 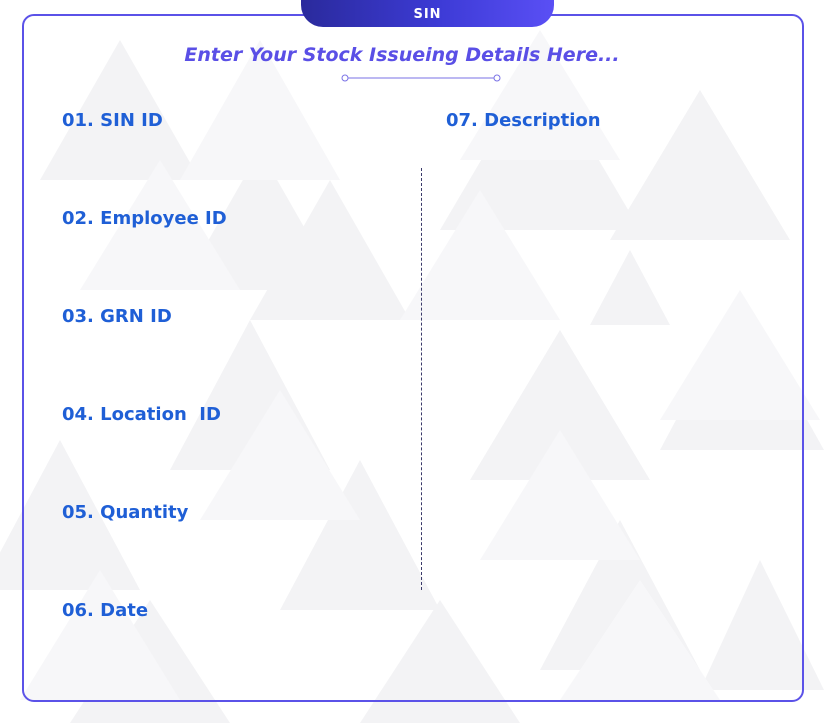 What do you see at coordinates (144, 218) in the screenshot?
I see `employee-id-label: 02. Employee ID` at bounding box center [144, 218].